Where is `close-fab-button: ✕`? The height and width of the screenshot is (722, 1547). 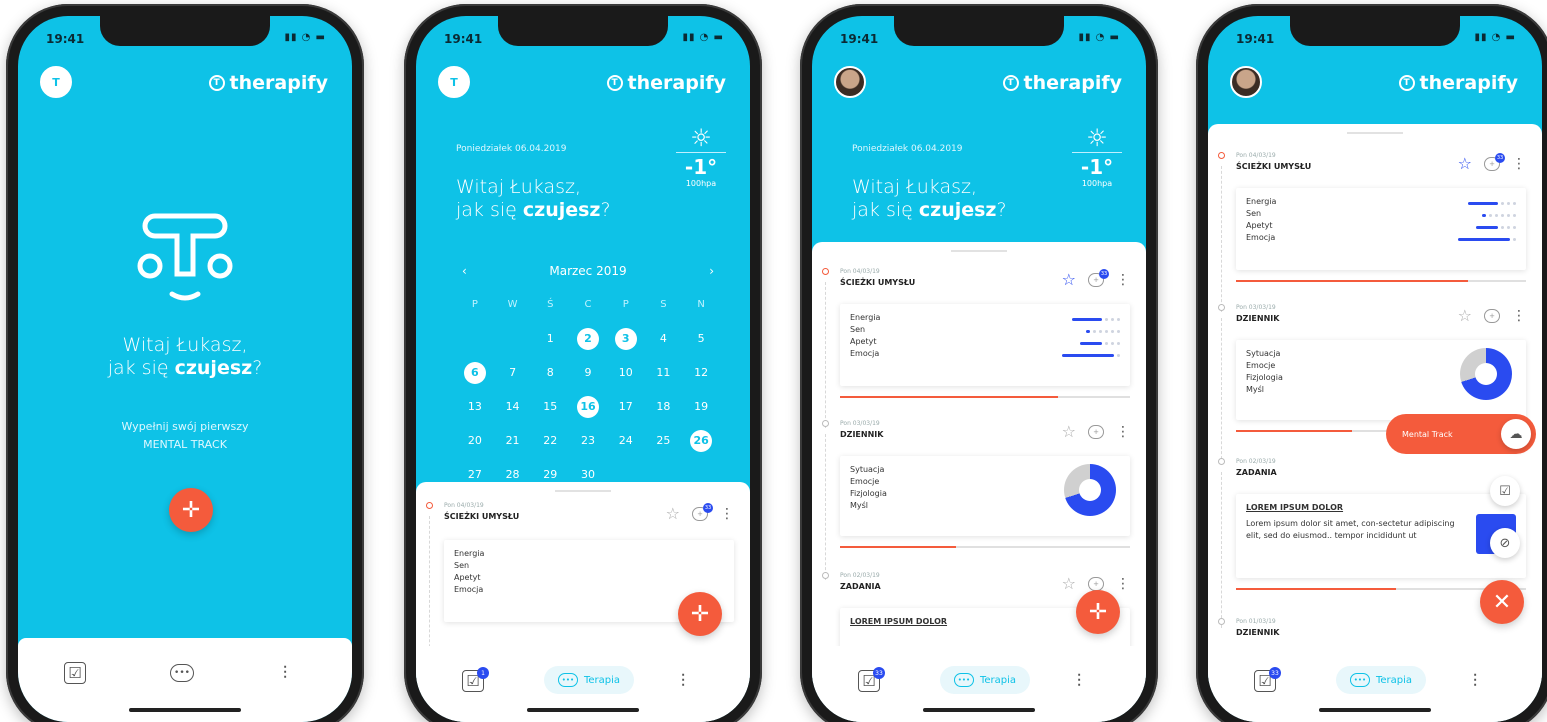
close-fab-button: ✕ is located at coordinates (1502, 602).